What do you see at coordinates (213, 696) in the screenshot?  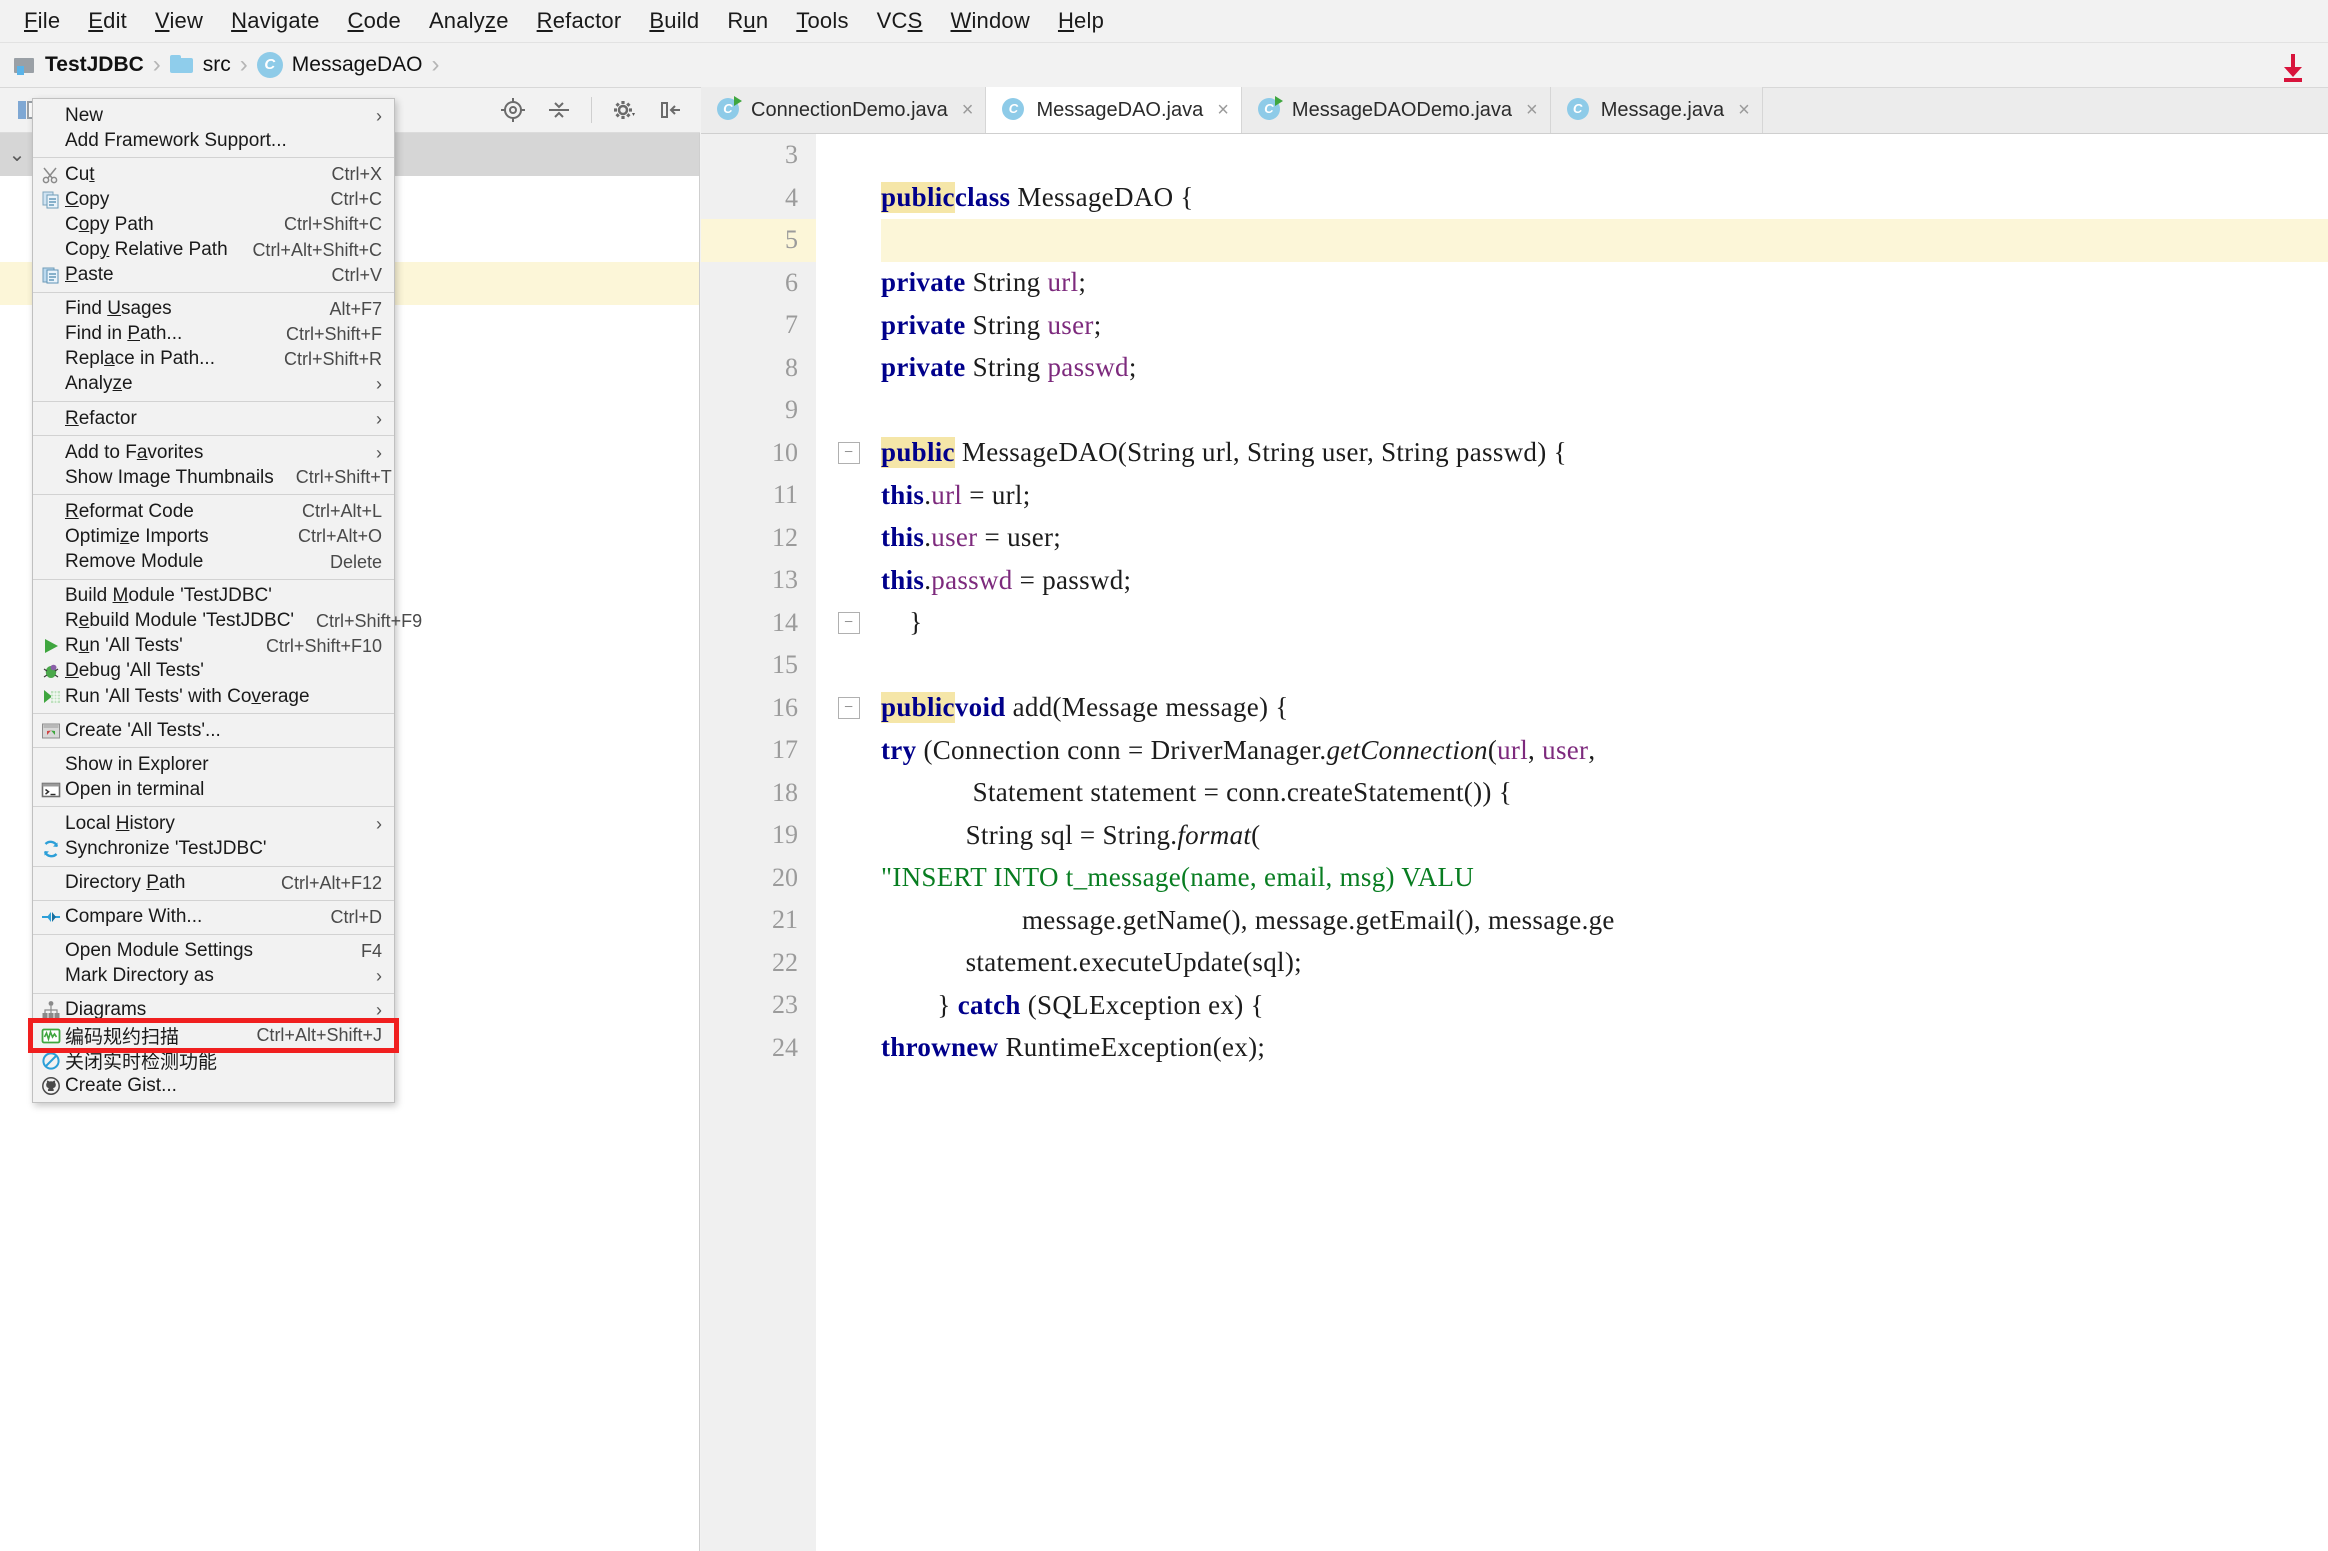 I see `context-menu-item-run-all-tests-with-coverage: Run 'All Tests' with Coverage` at bounding box center [213, 696].